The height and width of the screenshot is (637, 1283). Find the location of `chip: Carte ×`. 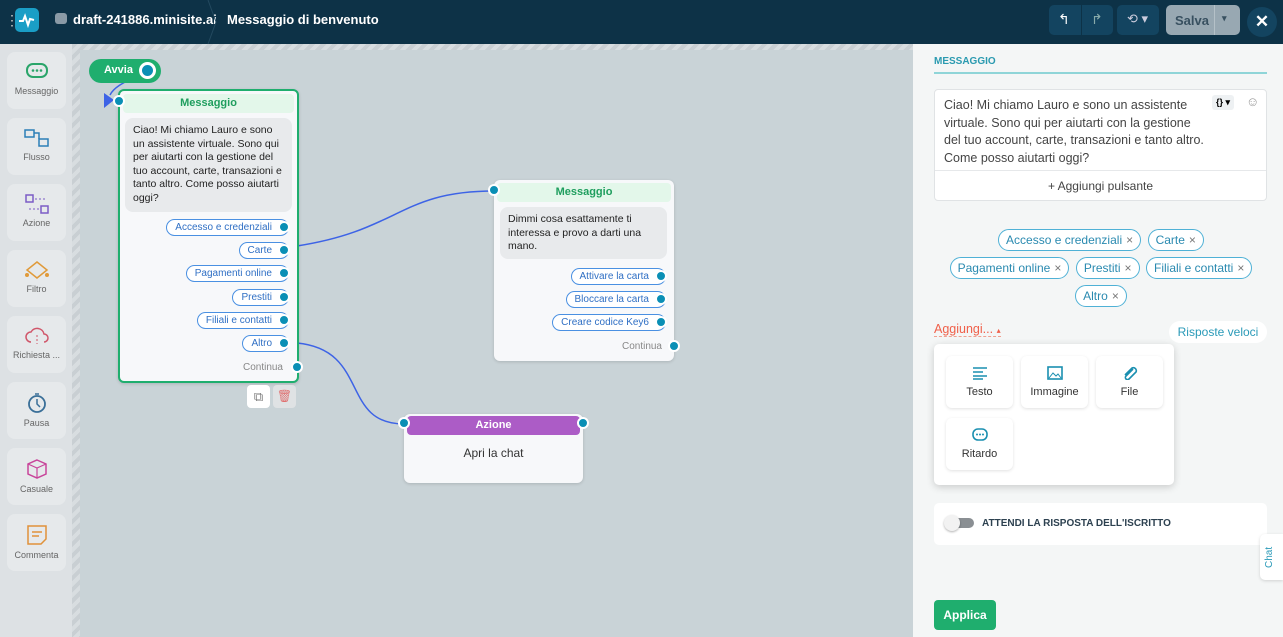

chip: Carte × is located at coordinates (1175, 240).